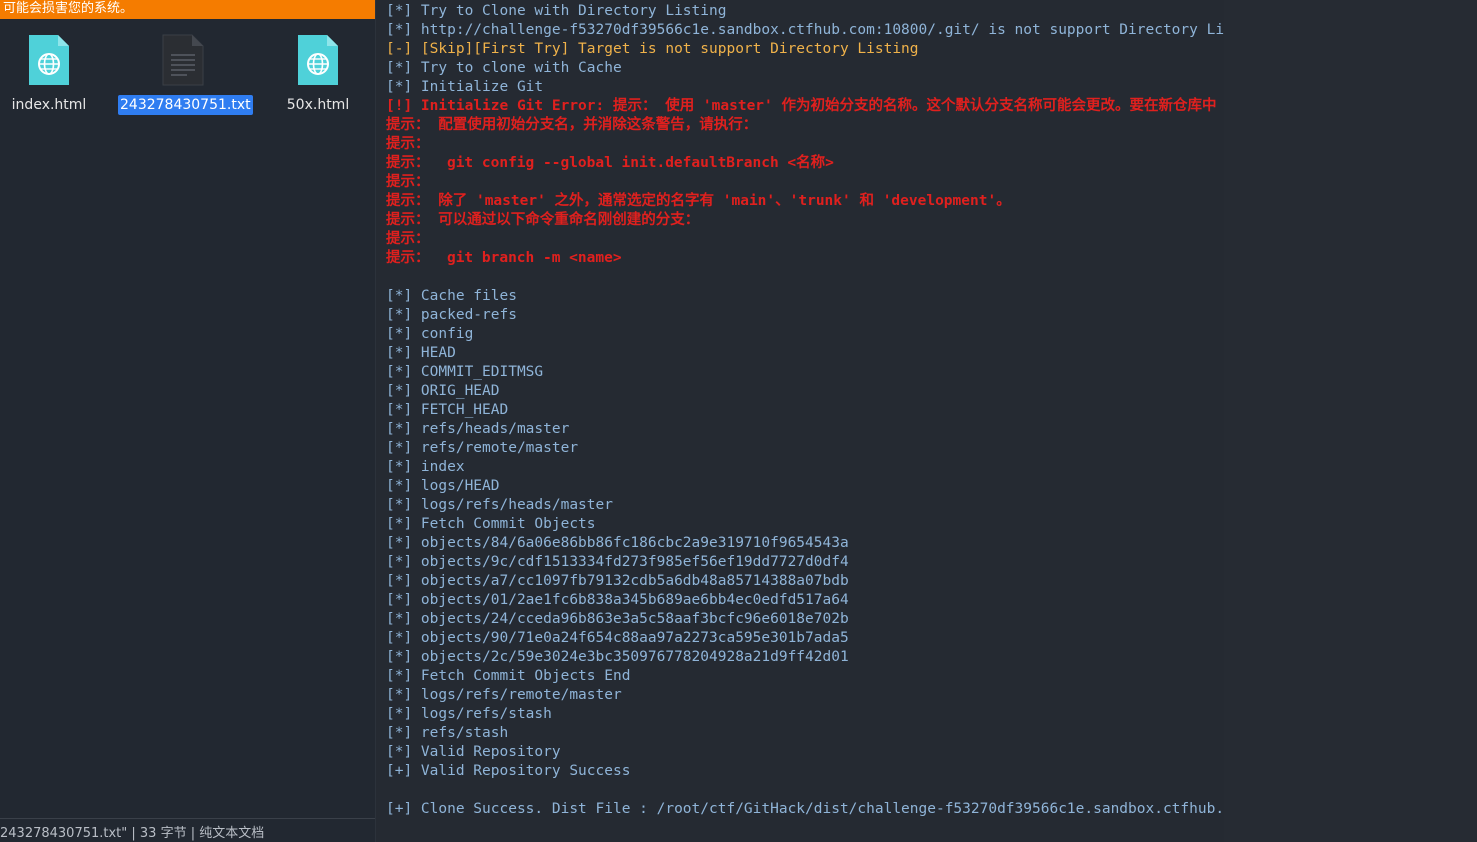 This screenshot has width=1477, height=842. What do you see at coordinates (451, 315) in the screenshot?
I see `terminal-line: [*] packed-refs` at bounding box center [451, 315].